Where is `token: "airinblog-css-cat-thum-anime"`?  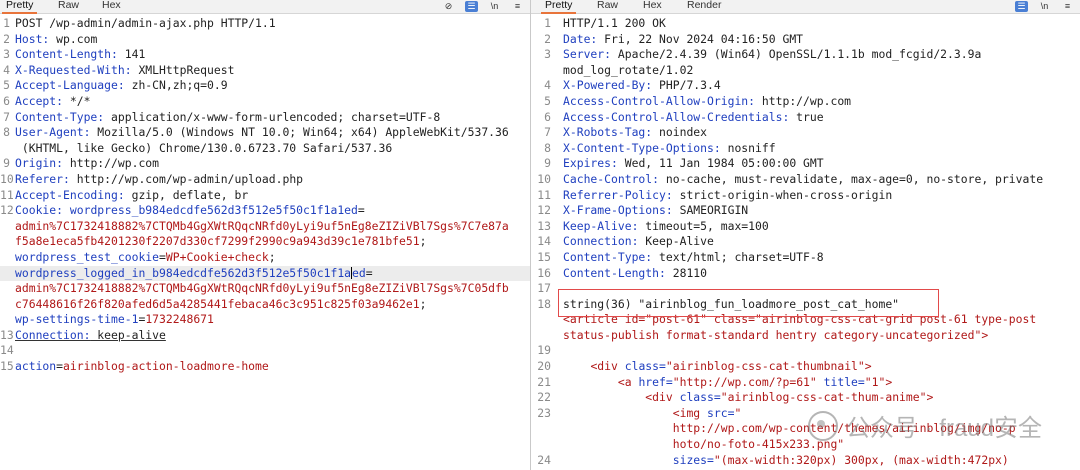
token: "airinblog-css-cat-thum-anime" is located at coordinates (823, 397).